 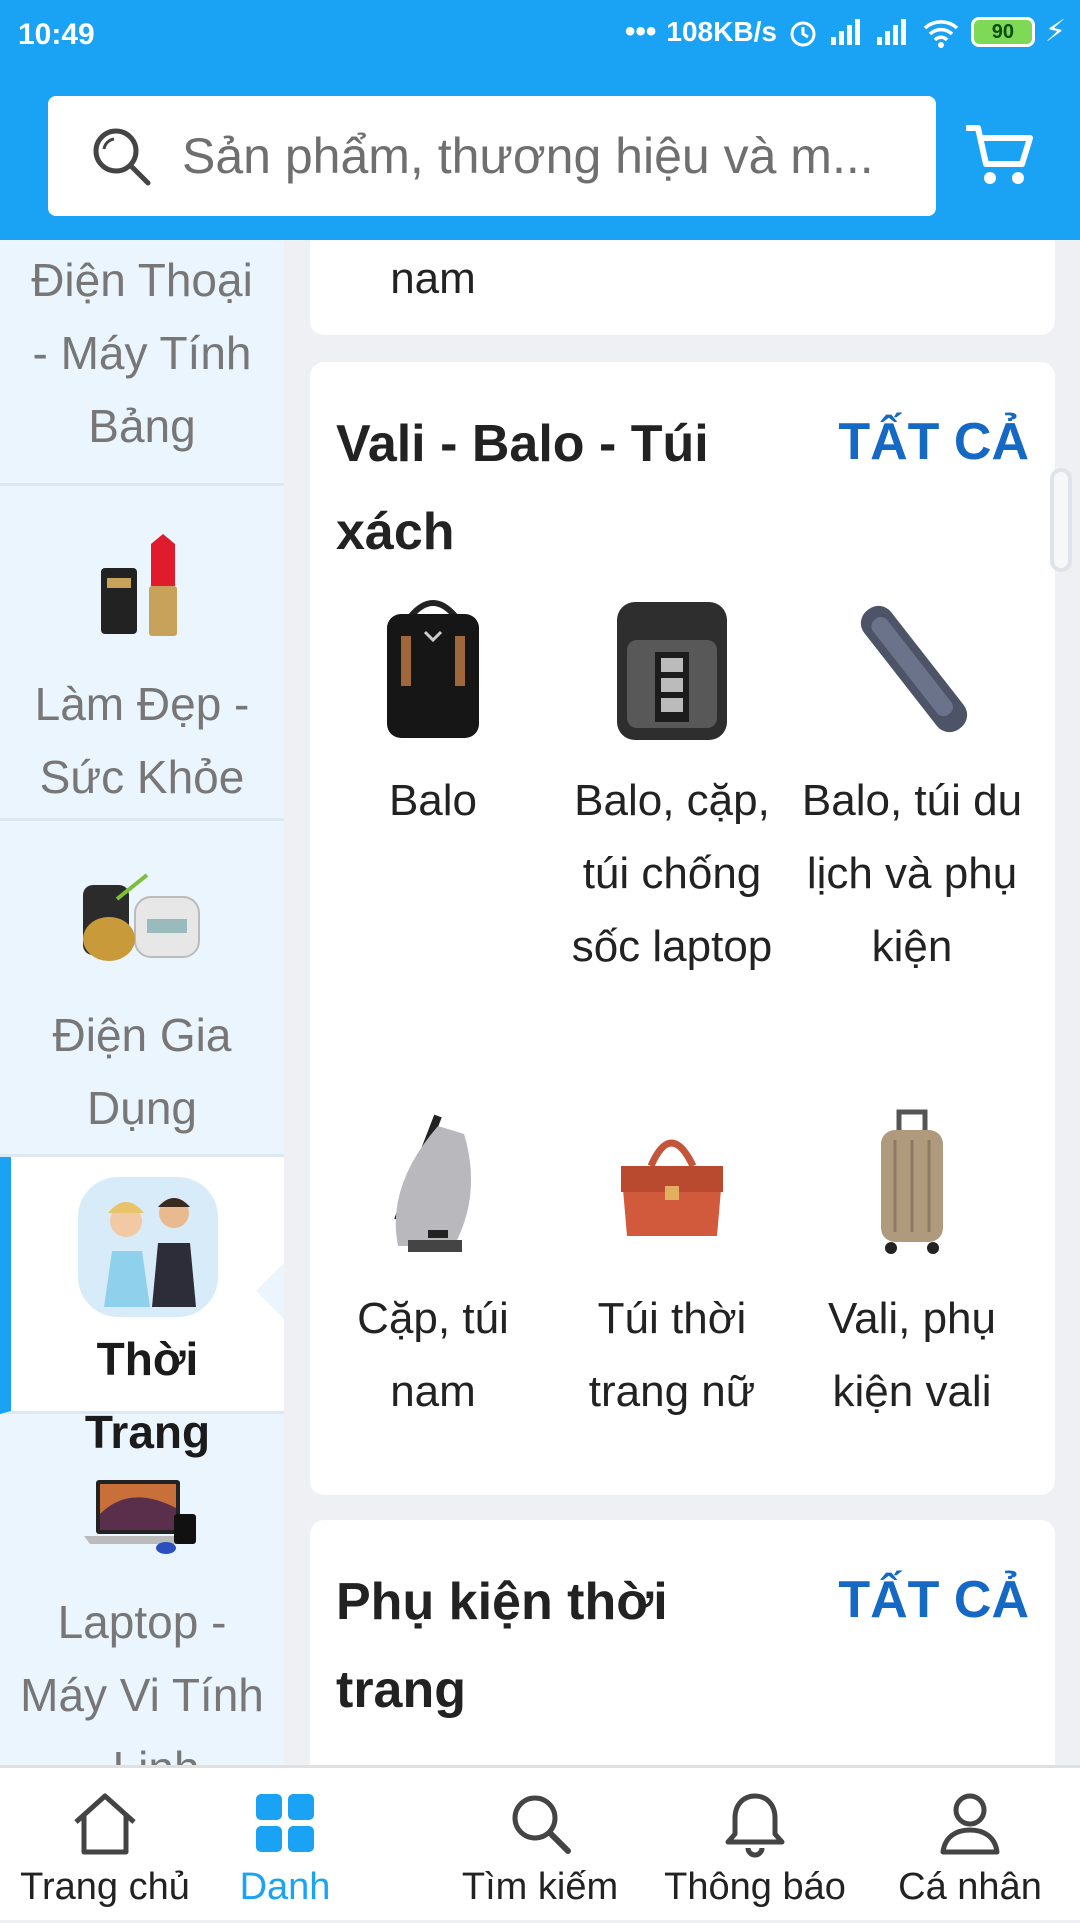 I want to click on nav-categories: Danh, so click(x=285, y=1845).